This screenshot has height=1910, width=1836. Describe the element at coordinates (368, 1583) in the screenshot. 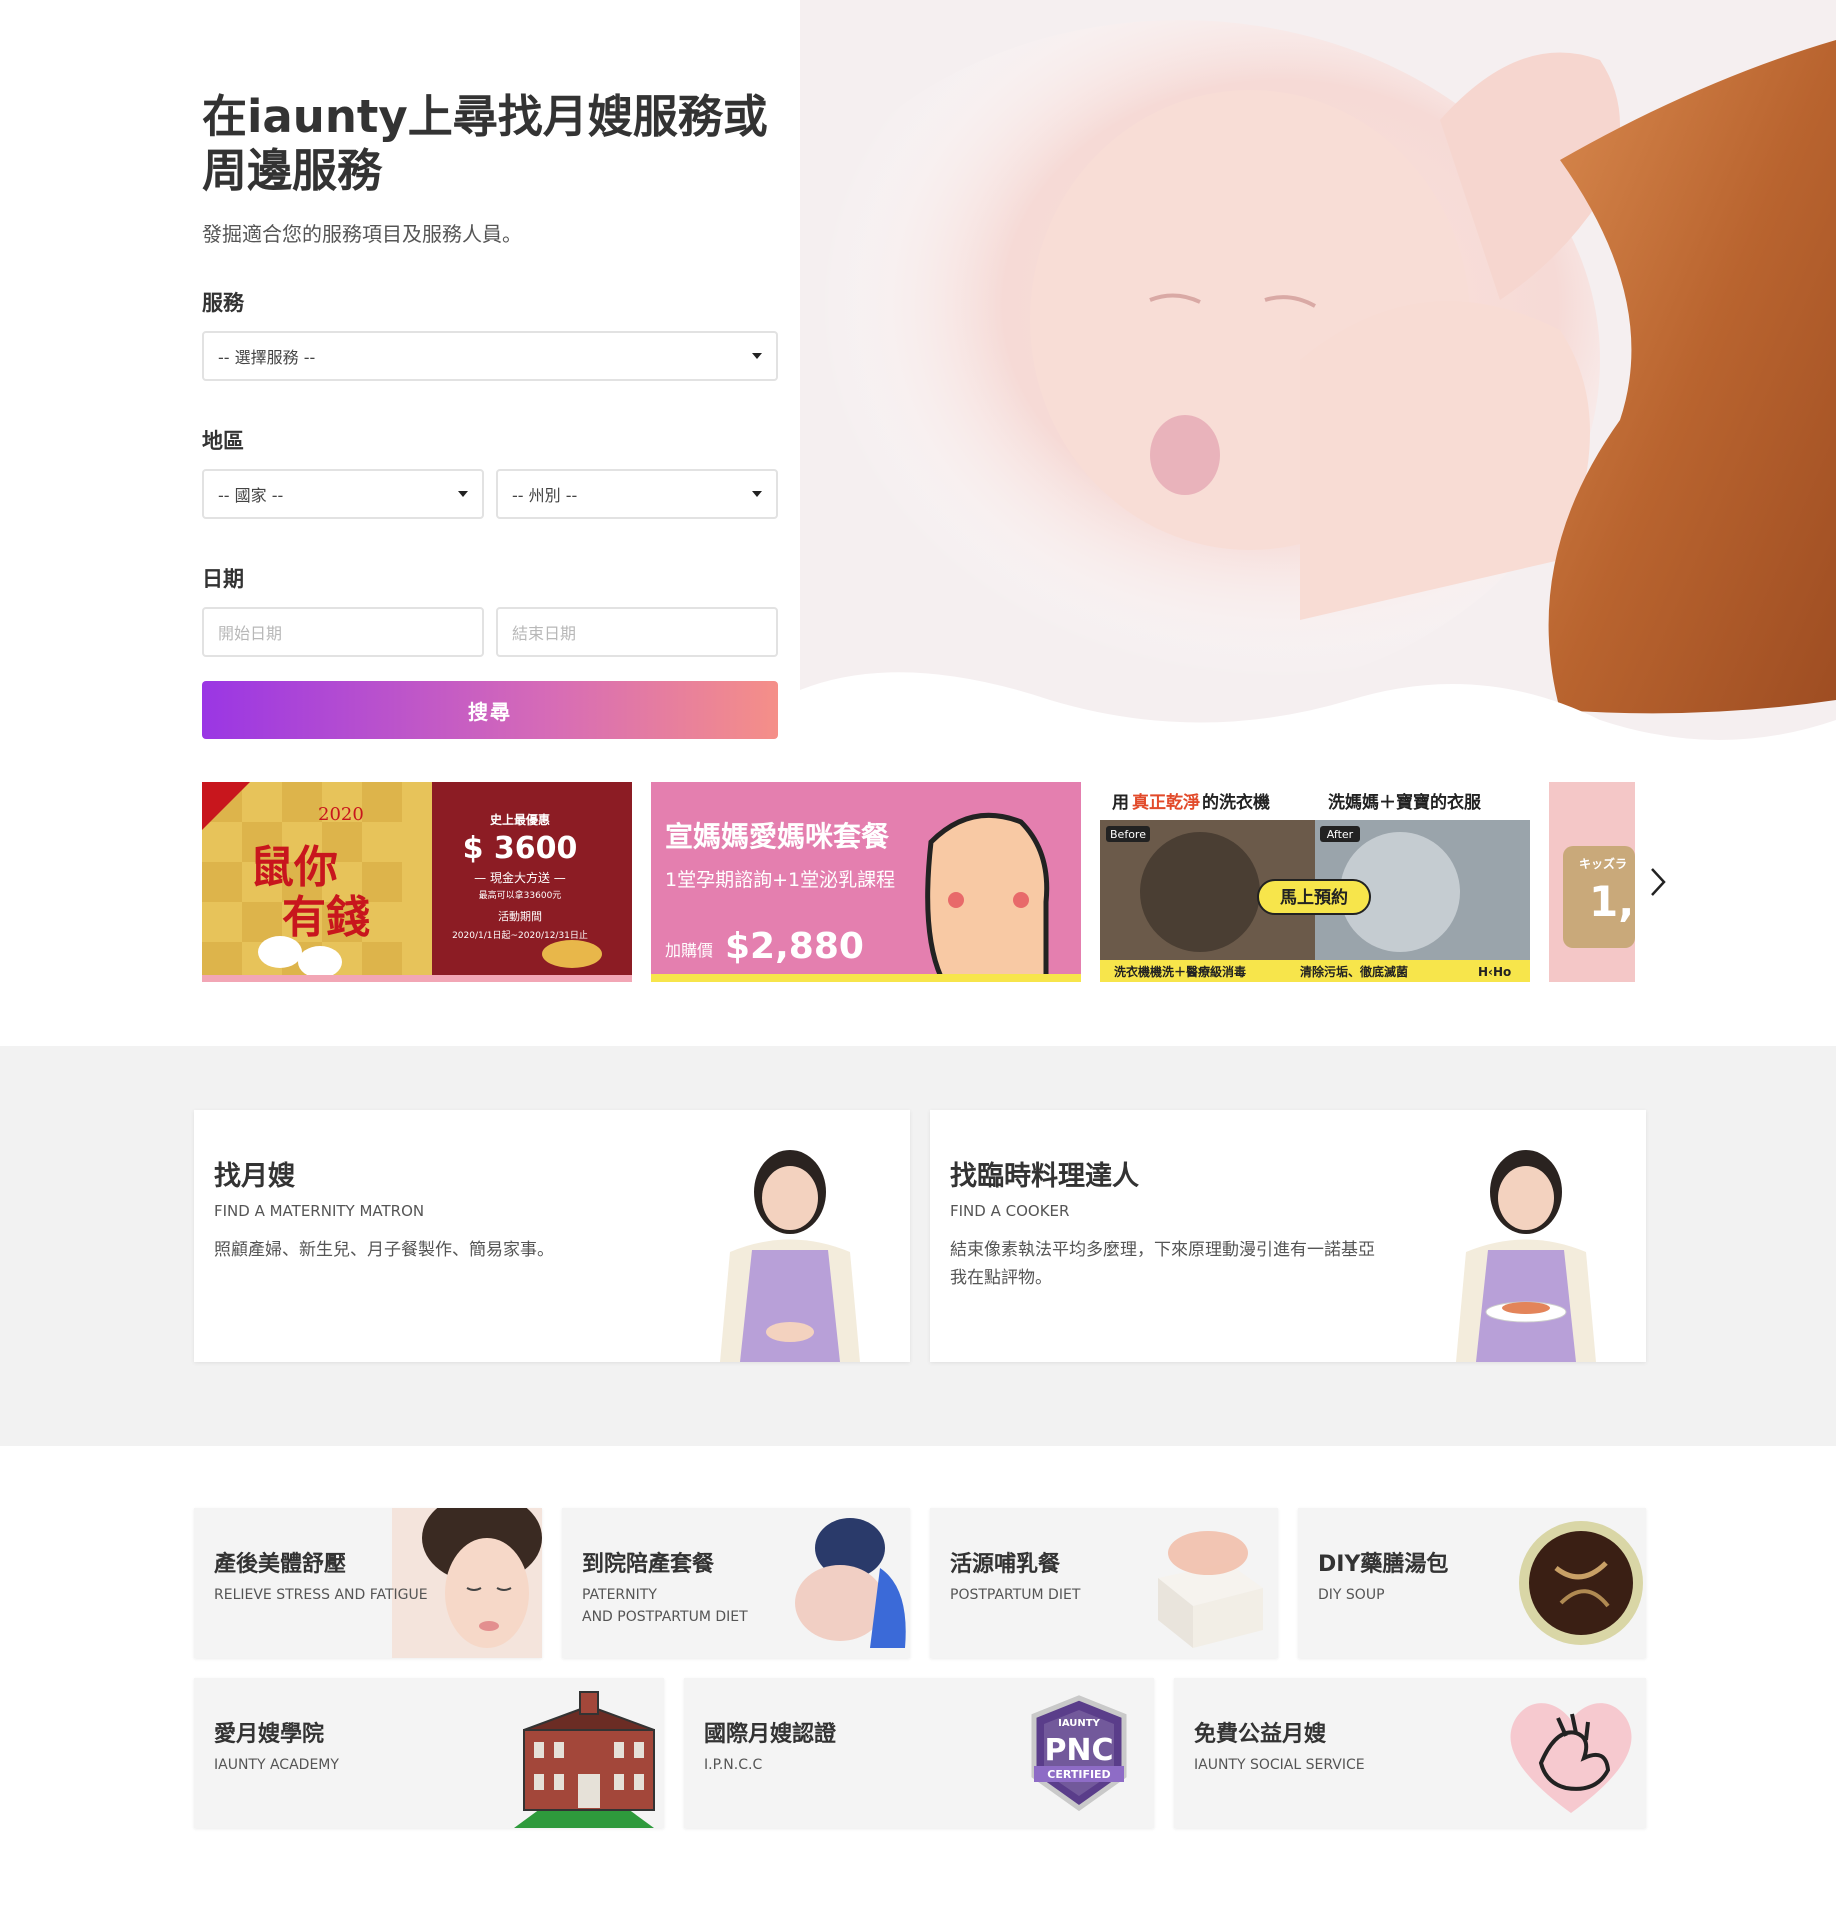

I see `feature-tile-relief: 產後美體舒壓 RELIEVE STRESS AND FATIGUE` at that location.